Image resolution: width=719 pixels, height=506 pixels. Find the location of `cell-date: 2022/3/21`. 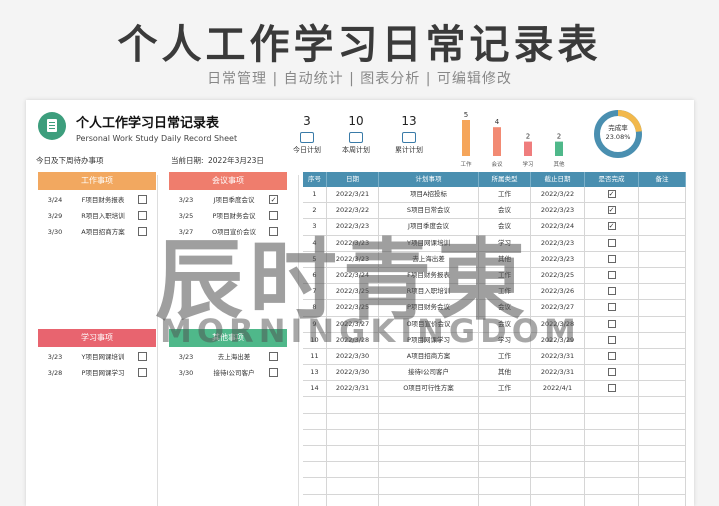

cell-date: 2022/3/21 is located at coordinates (353, 195).